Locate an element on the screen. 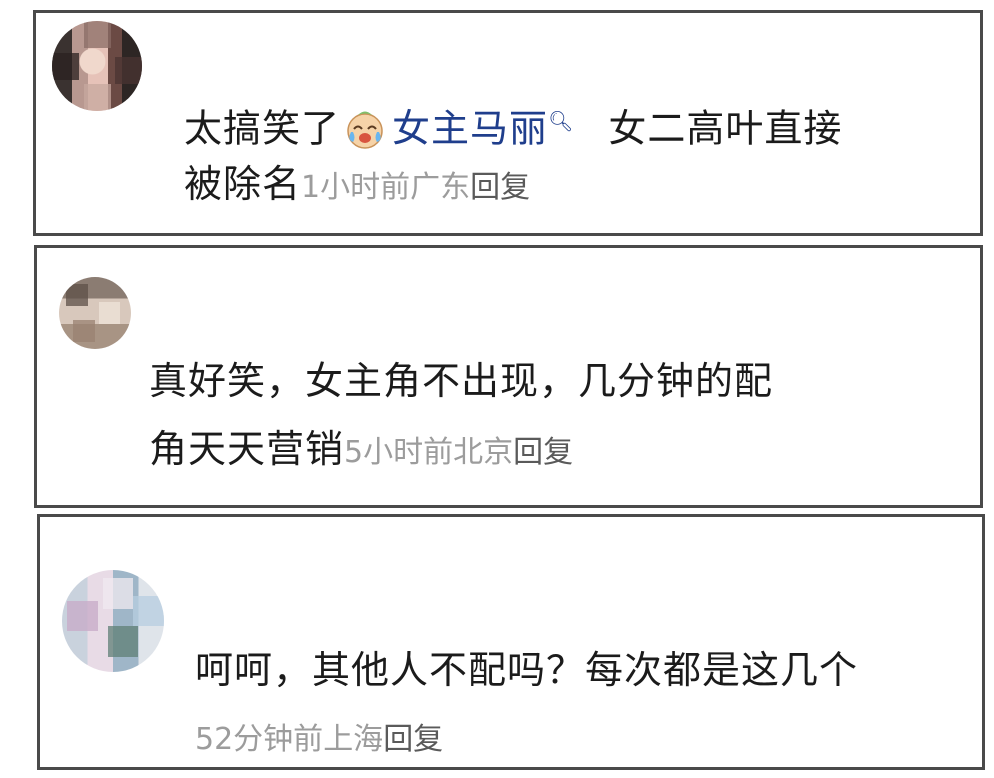 The image size is (994, 778). comment-text-line: 角天天营销5小时前北京回复 is located at coordinates (361, 451).